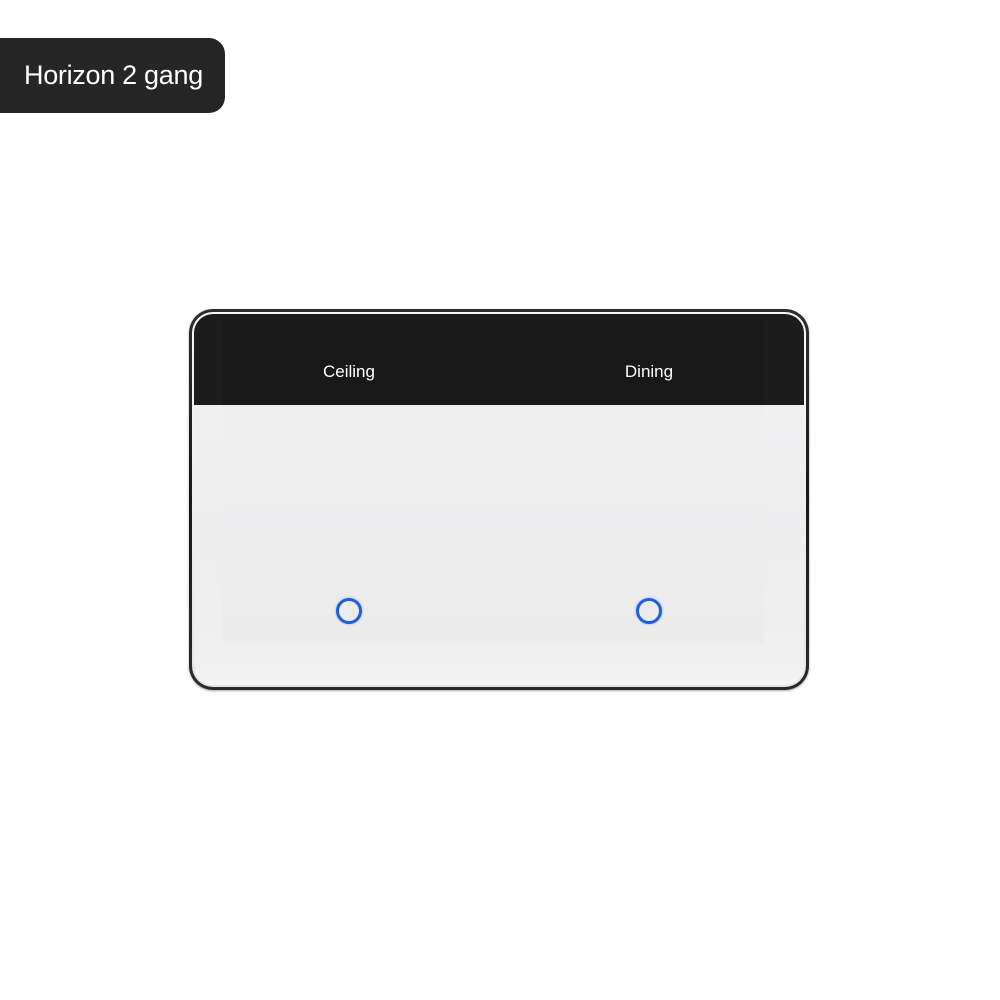 The height and width of the screenshot is (1000, 1000). I want to click on gang-label-dining: Dining, so click(649, 371).